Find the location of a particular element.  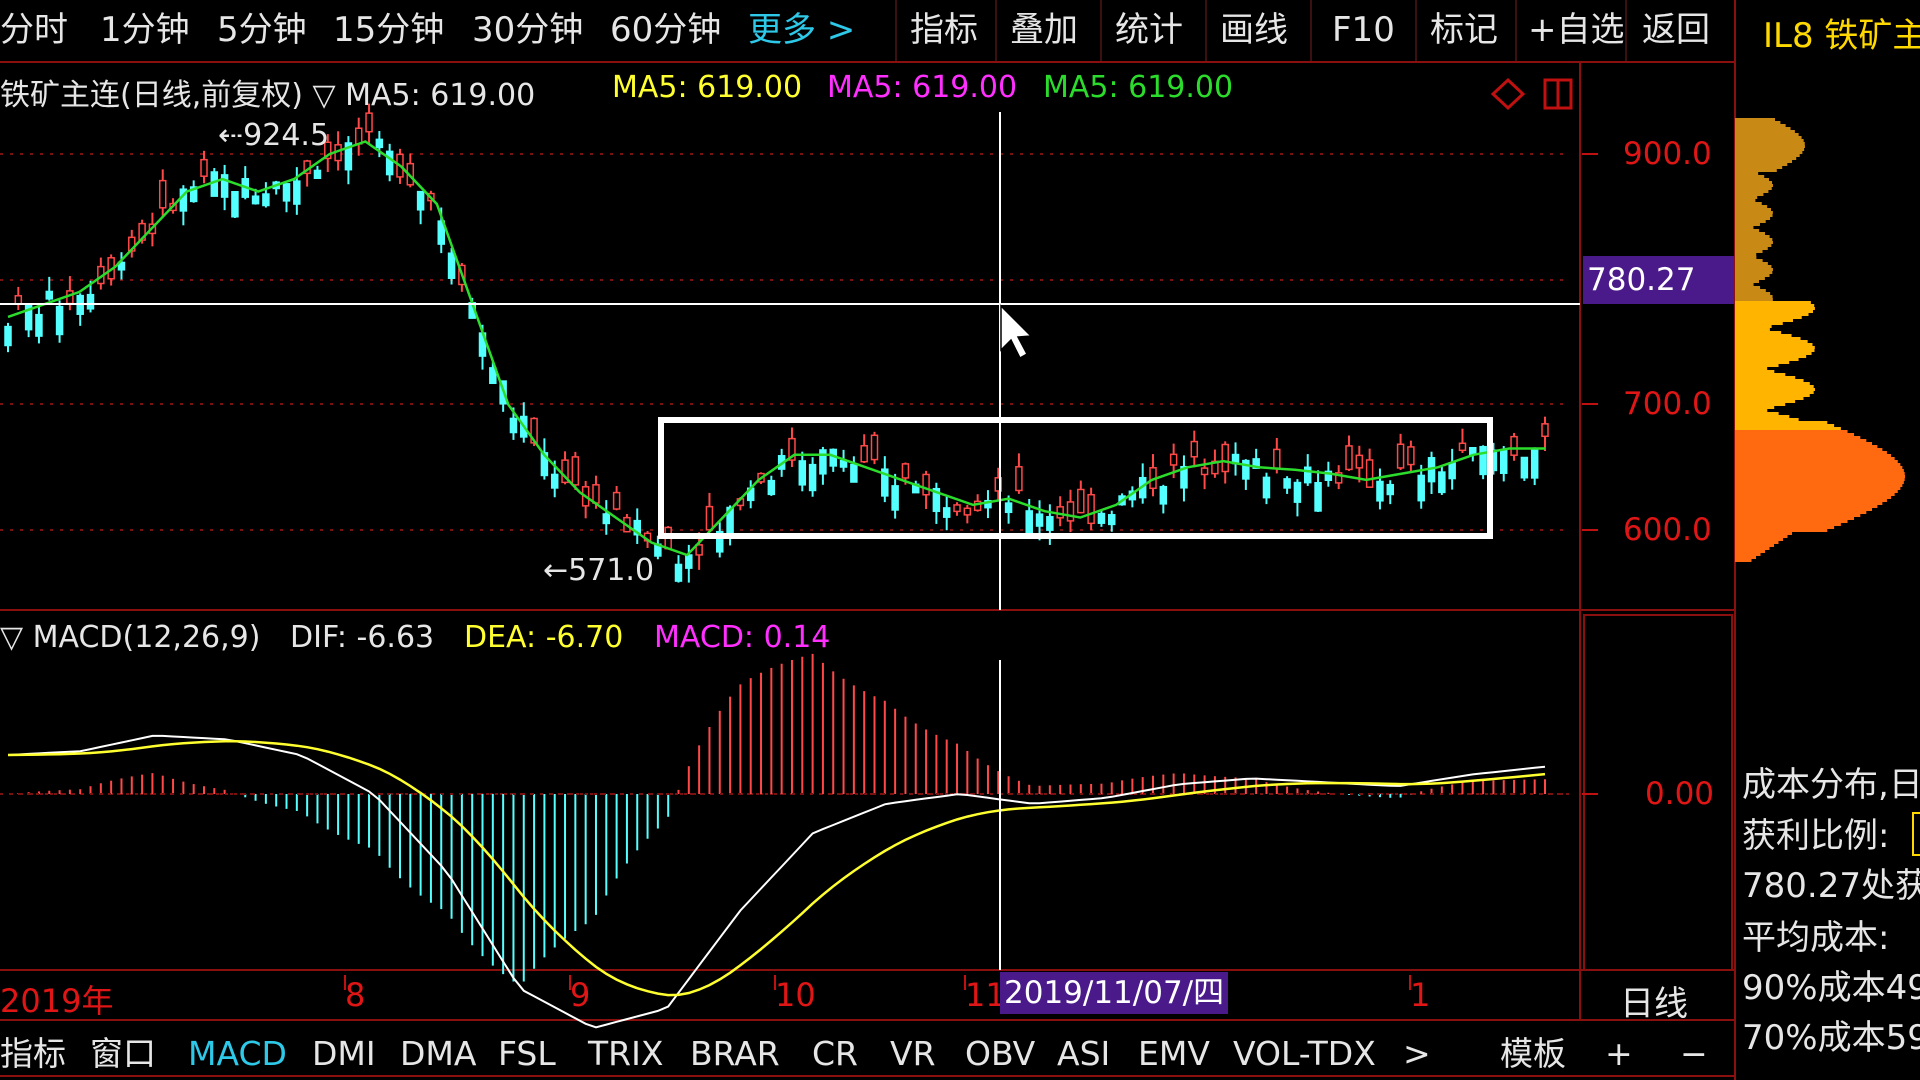

tab-cr: CR is located at coordinates (835, 1054).